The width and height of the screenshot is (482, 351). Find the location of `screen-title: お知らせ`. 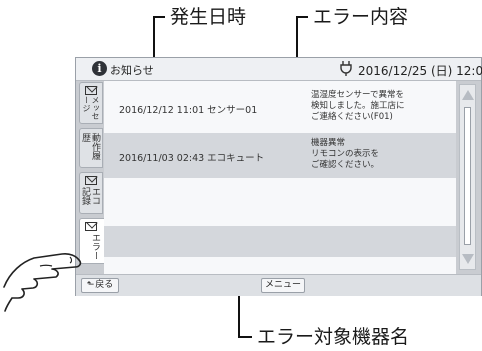

screen-title: お知らせ is located at coordinates (132, 70).